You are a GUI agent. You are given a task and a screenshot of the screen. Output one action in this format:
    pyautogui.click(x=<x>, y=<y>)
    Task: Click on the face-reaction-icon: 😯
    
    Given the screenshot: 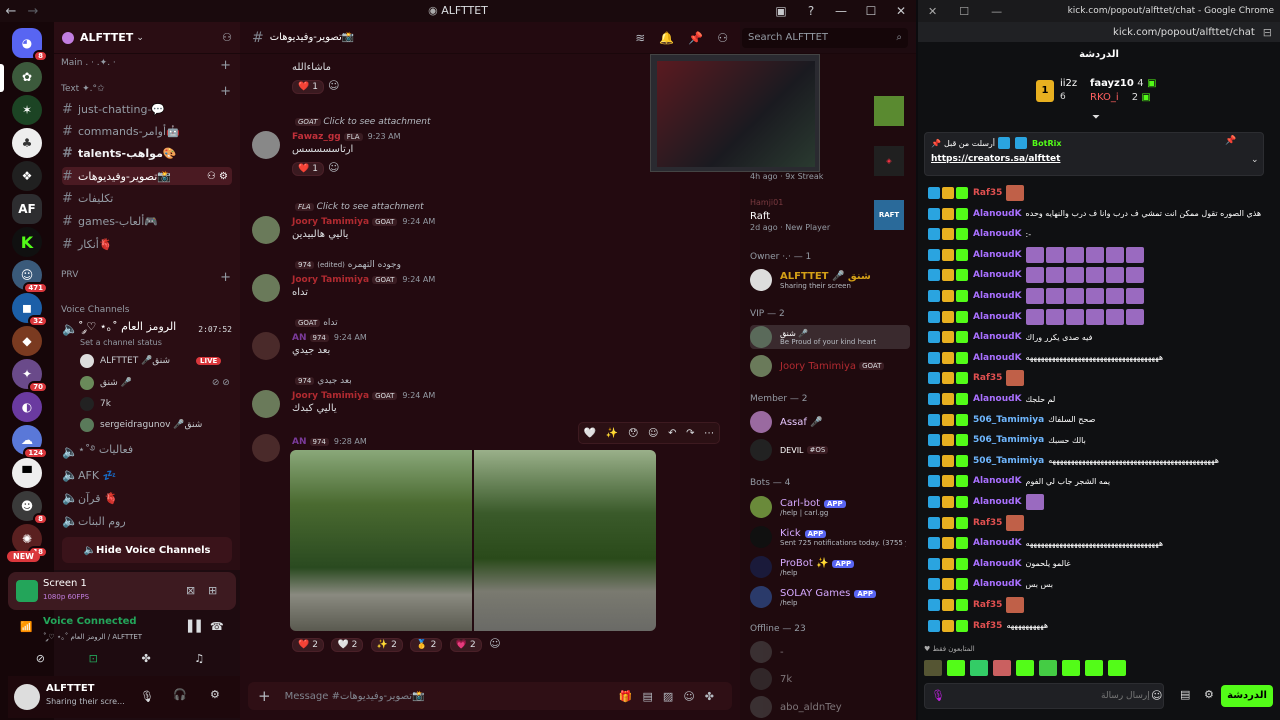 What is the action you would take?
    pyautogui.click(x=633, y=433)
    